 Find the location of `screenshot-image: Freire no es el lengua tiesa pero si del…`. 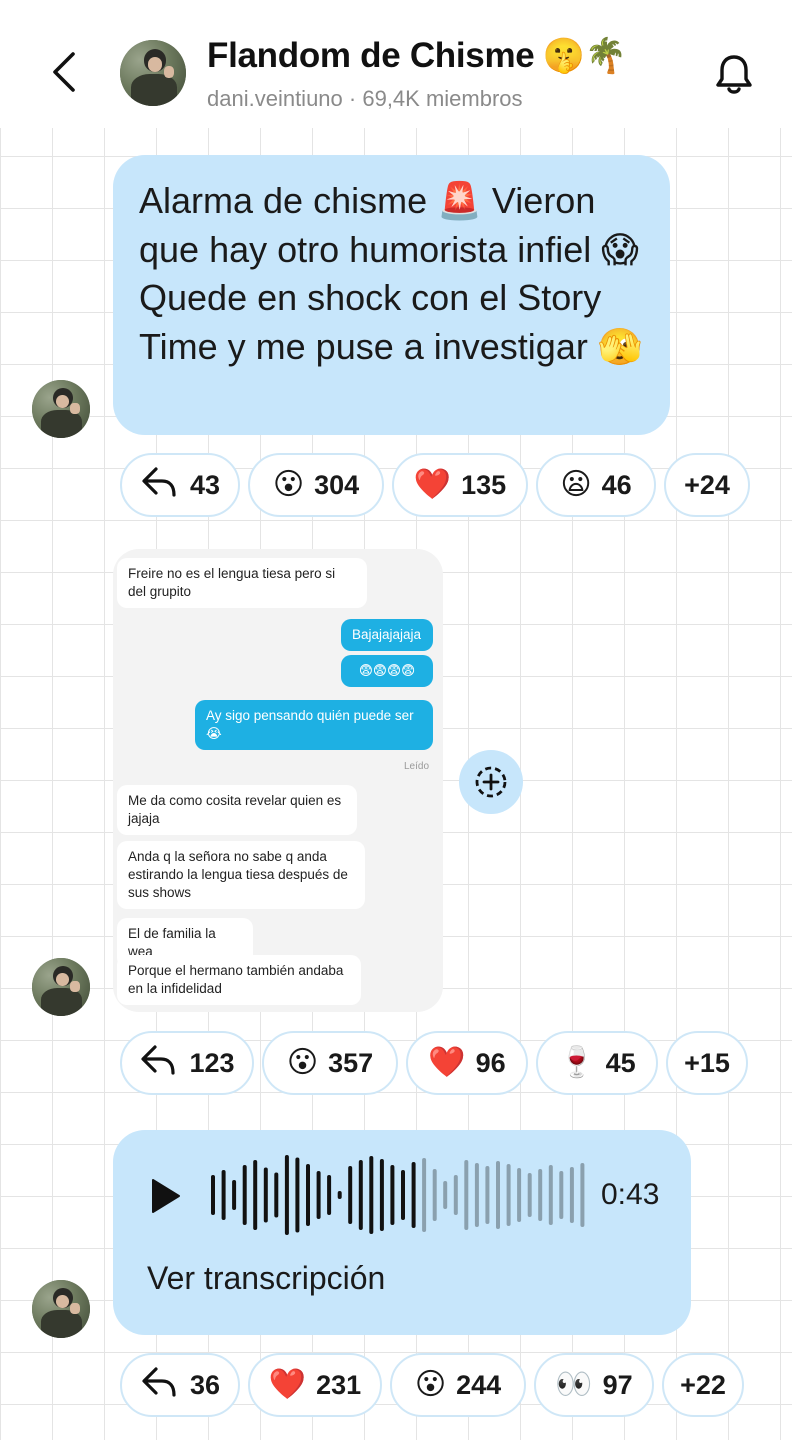

screenshot-image: Freire no es el lengua tiesa pero si del… is located at coordinates (278, 780).